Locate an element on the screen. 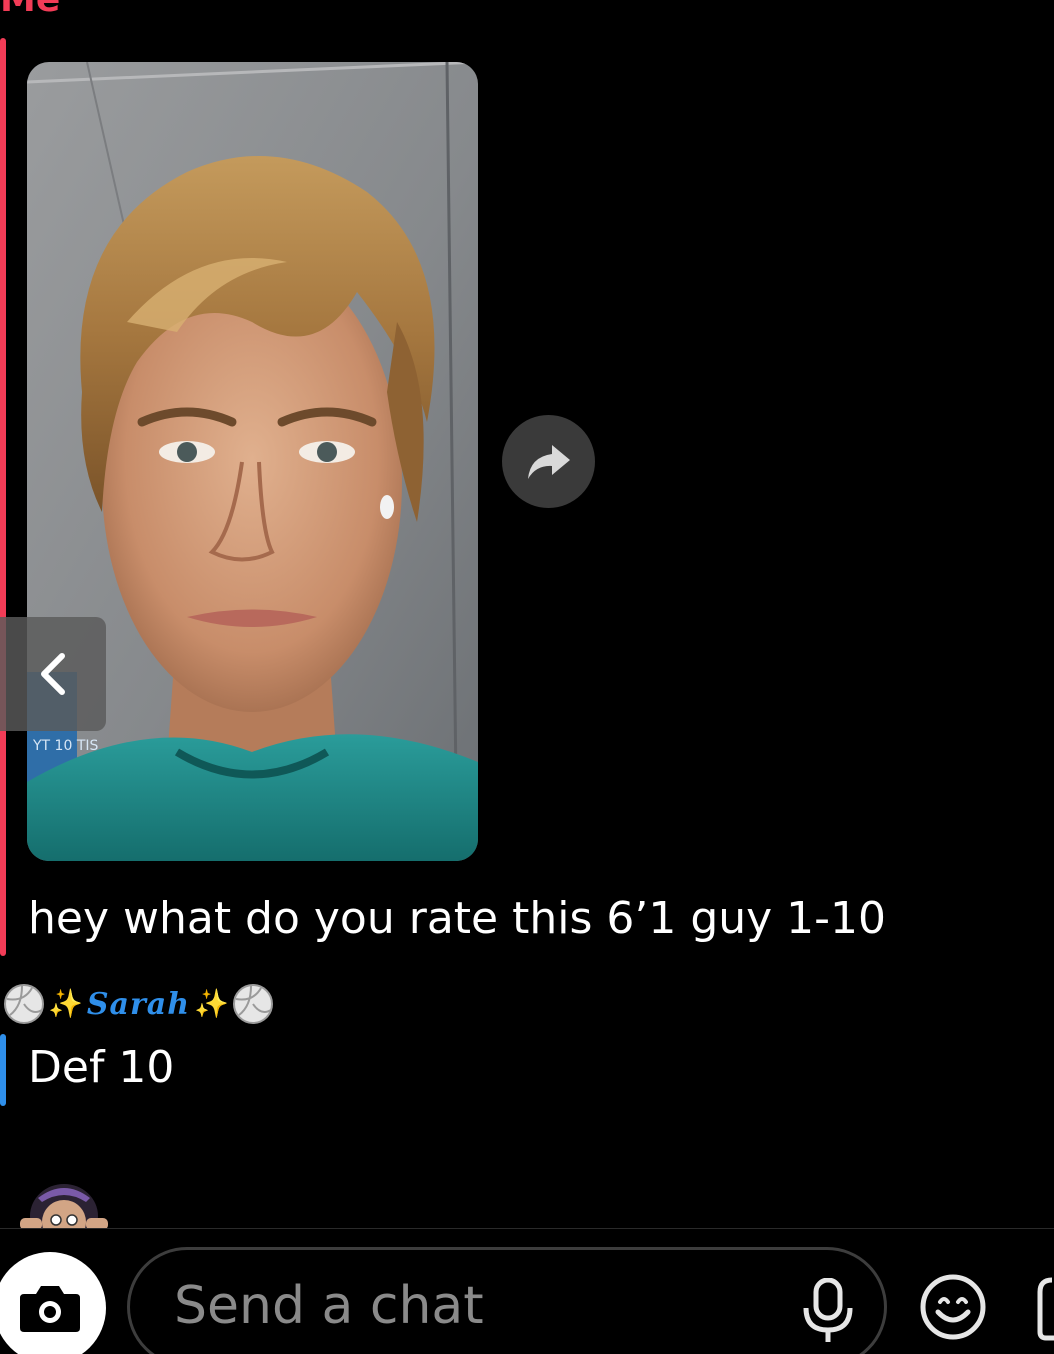  sender-label-friend: ✨ Sarah ✨ is located at coordinates (138, 1004).